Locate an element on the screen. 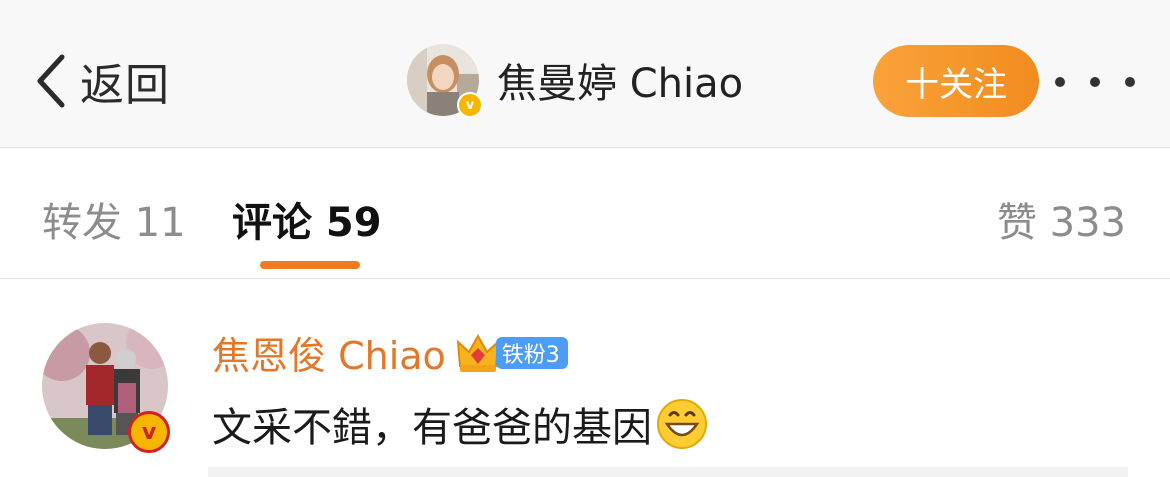 Image resolution: width=1170 pixels, height=477 pixels. fan-level-badge: 铁粉3 is located at coordinates (531, 352).